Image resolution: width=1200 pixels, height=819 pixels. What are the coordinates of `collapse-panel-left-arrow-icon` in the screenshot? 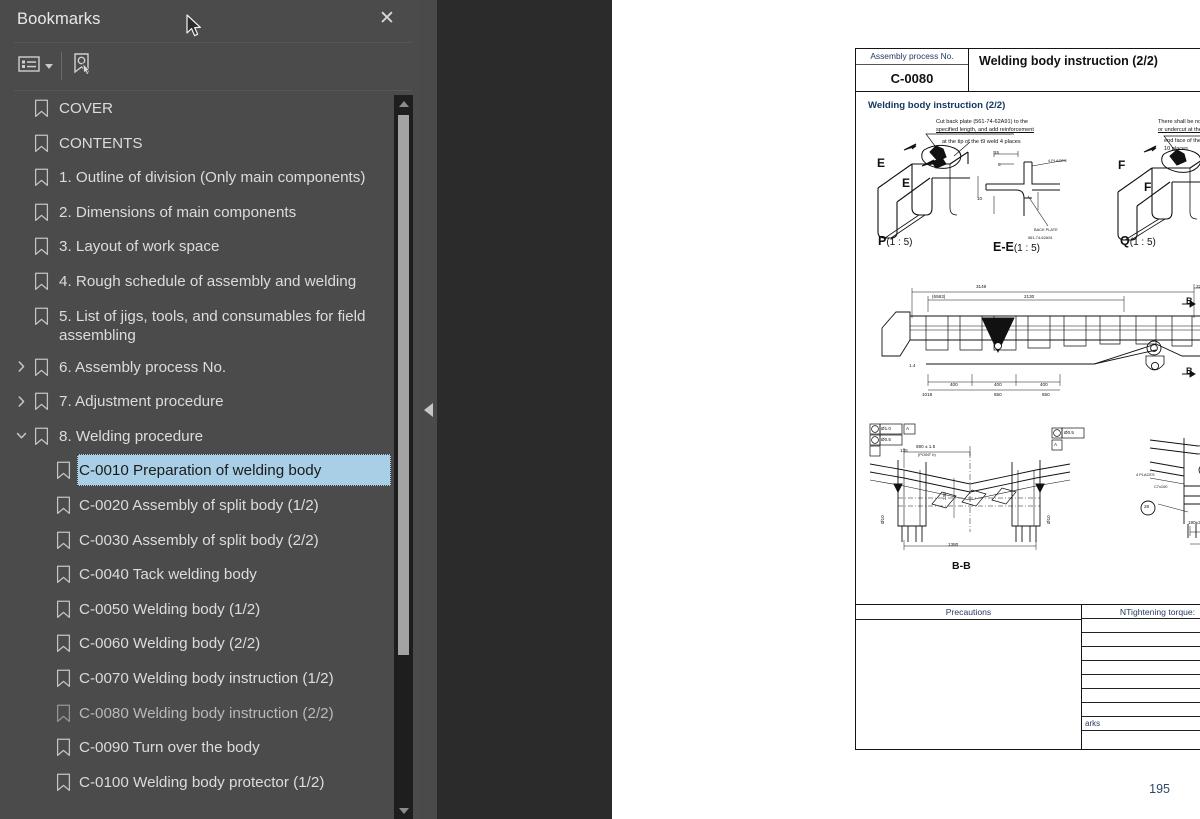 It's located at (428, 409).